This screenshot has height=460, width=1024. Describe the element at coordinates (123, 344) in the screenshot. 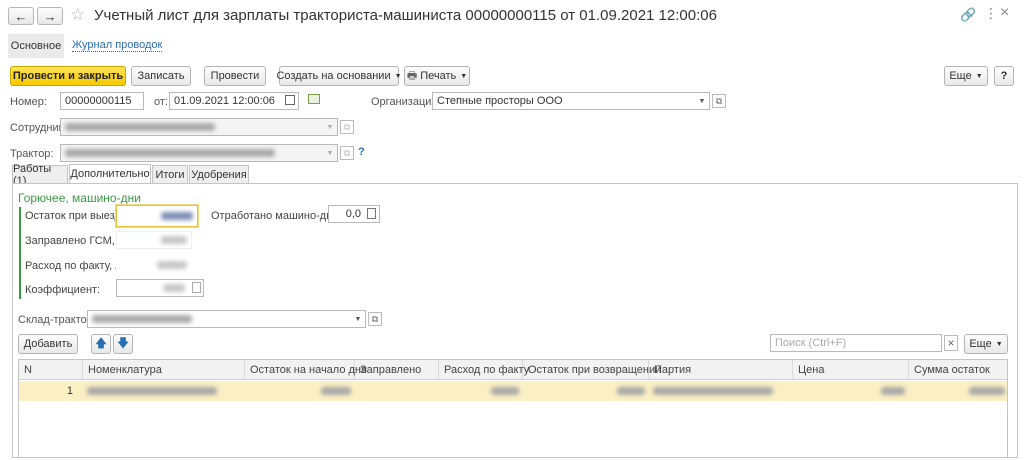

I see `move-down-button: 🡇` at that location.